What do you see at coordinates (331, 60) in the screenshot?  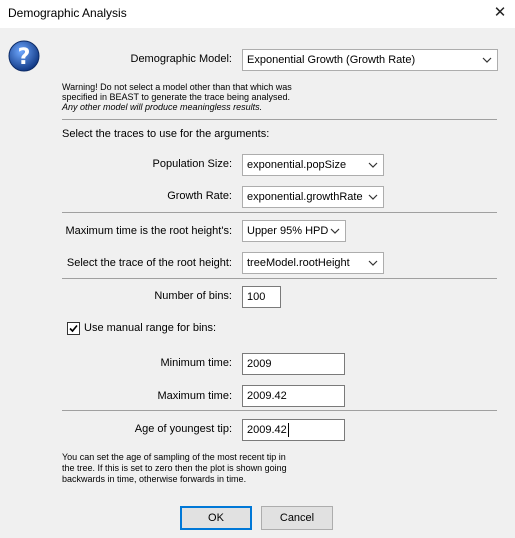 I see `demographic-model-value: Exponential Growth (Growth Rate)` at bounding box center [331, 60].